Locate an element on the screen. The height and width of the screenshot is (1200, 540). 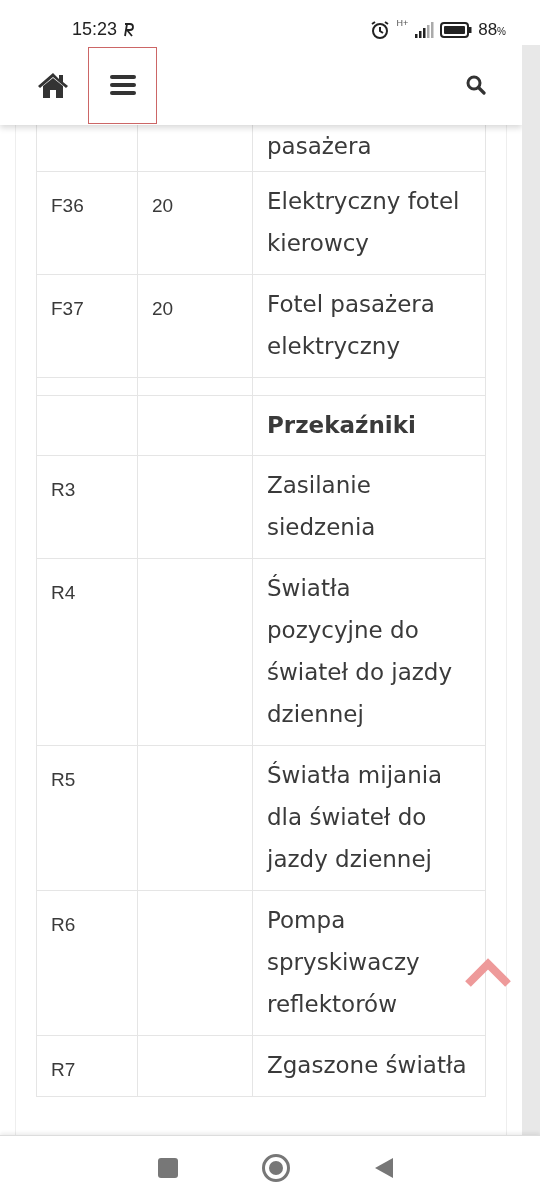
network-type: H+ is located at coordinates (402, 23).